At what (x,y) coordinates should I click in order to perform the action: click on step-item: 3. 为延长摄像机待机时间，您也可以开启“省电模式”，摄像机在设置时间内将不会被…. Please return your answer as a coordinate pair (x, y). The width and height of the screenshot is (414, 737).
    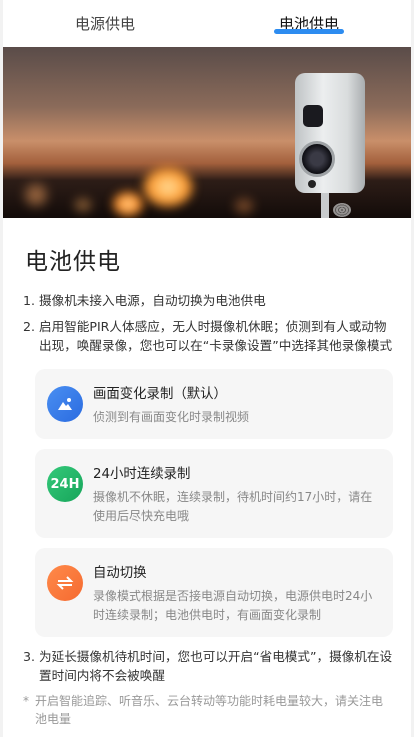
    Looking at the image, I should click on (208, 666).